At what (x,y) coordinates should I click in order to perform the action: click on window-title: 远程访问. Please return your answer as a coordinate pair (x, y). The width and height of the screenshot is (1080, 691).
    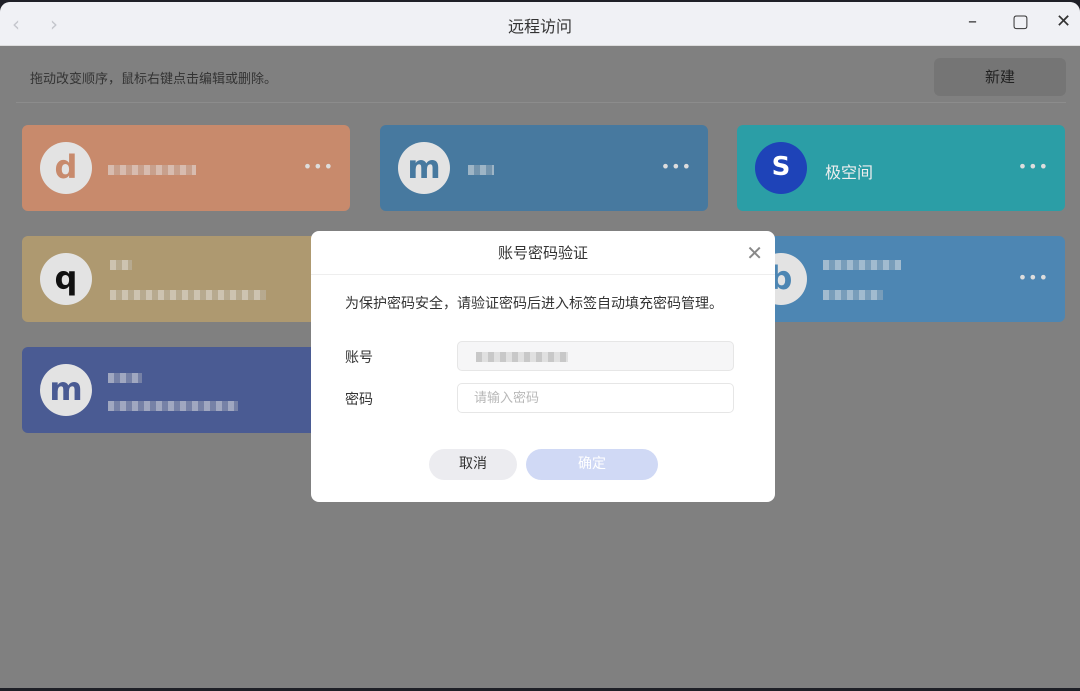
    Looking at the image, I should click on (539, 26).